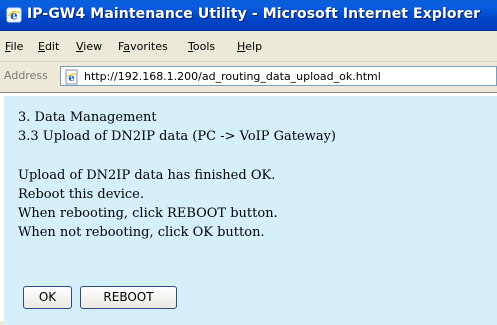  I want to click on ie-page-icon: e, so click(71, 77).